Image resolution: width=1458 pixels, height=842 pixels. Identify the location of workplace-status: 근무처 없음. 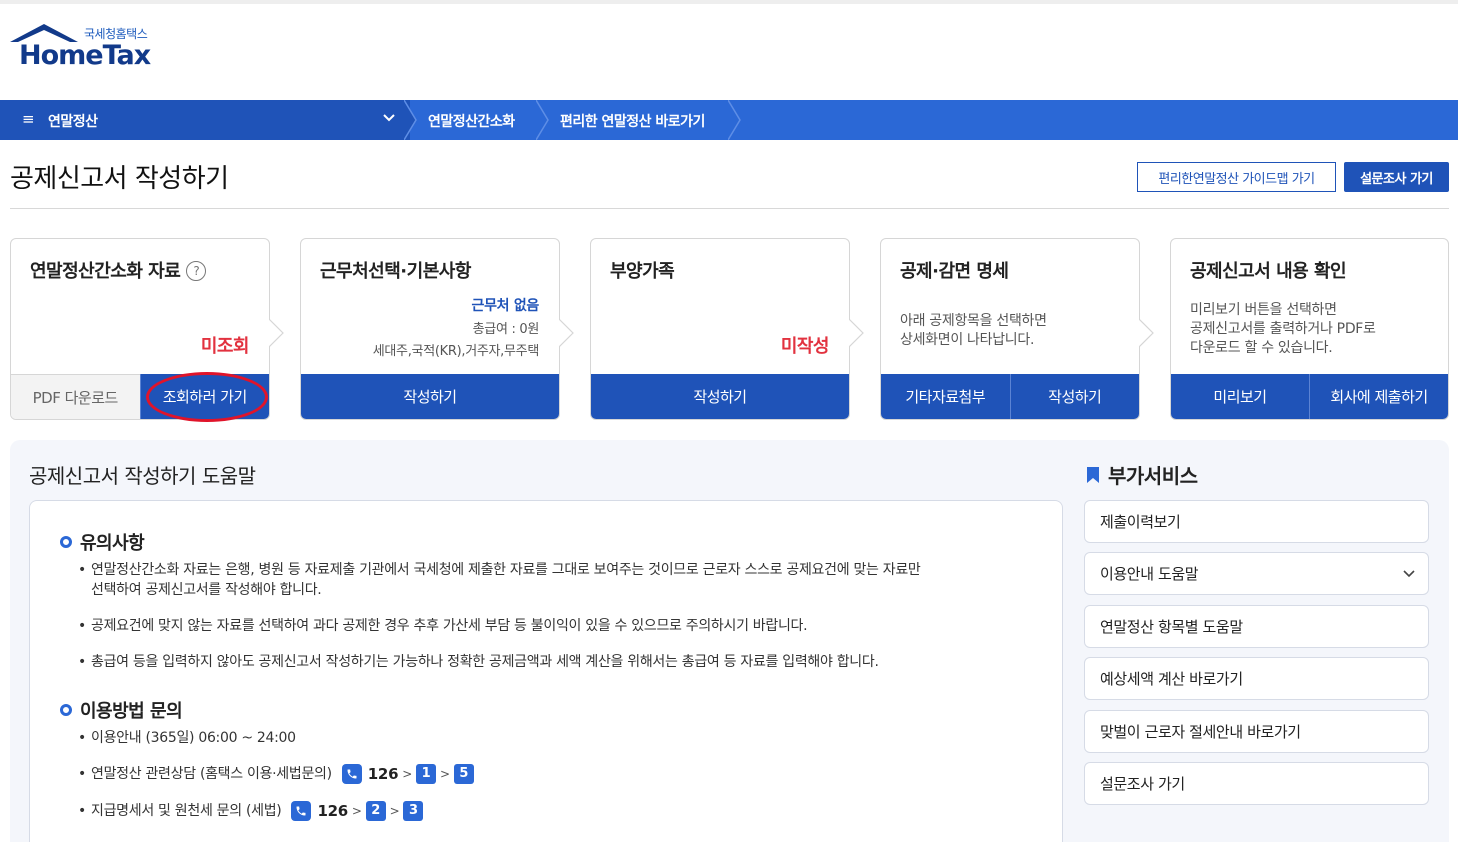
(505, 306).